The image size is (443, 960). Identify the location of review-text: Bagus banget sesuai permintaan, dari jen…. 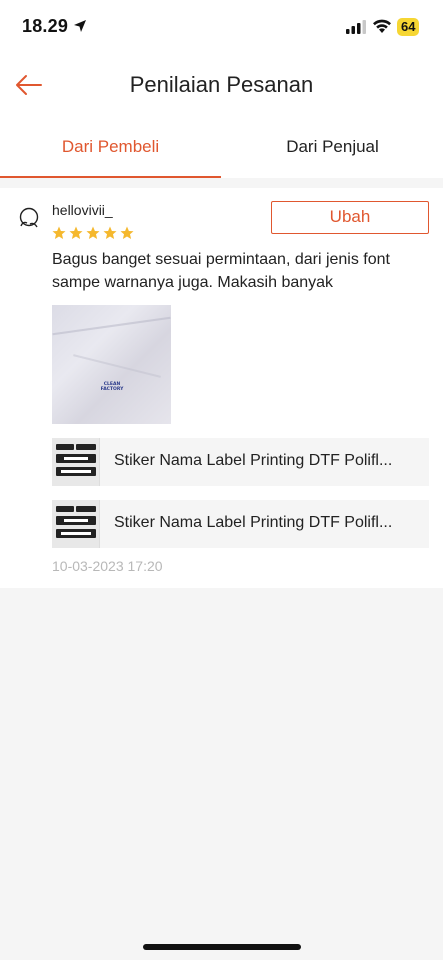
(221, 271).